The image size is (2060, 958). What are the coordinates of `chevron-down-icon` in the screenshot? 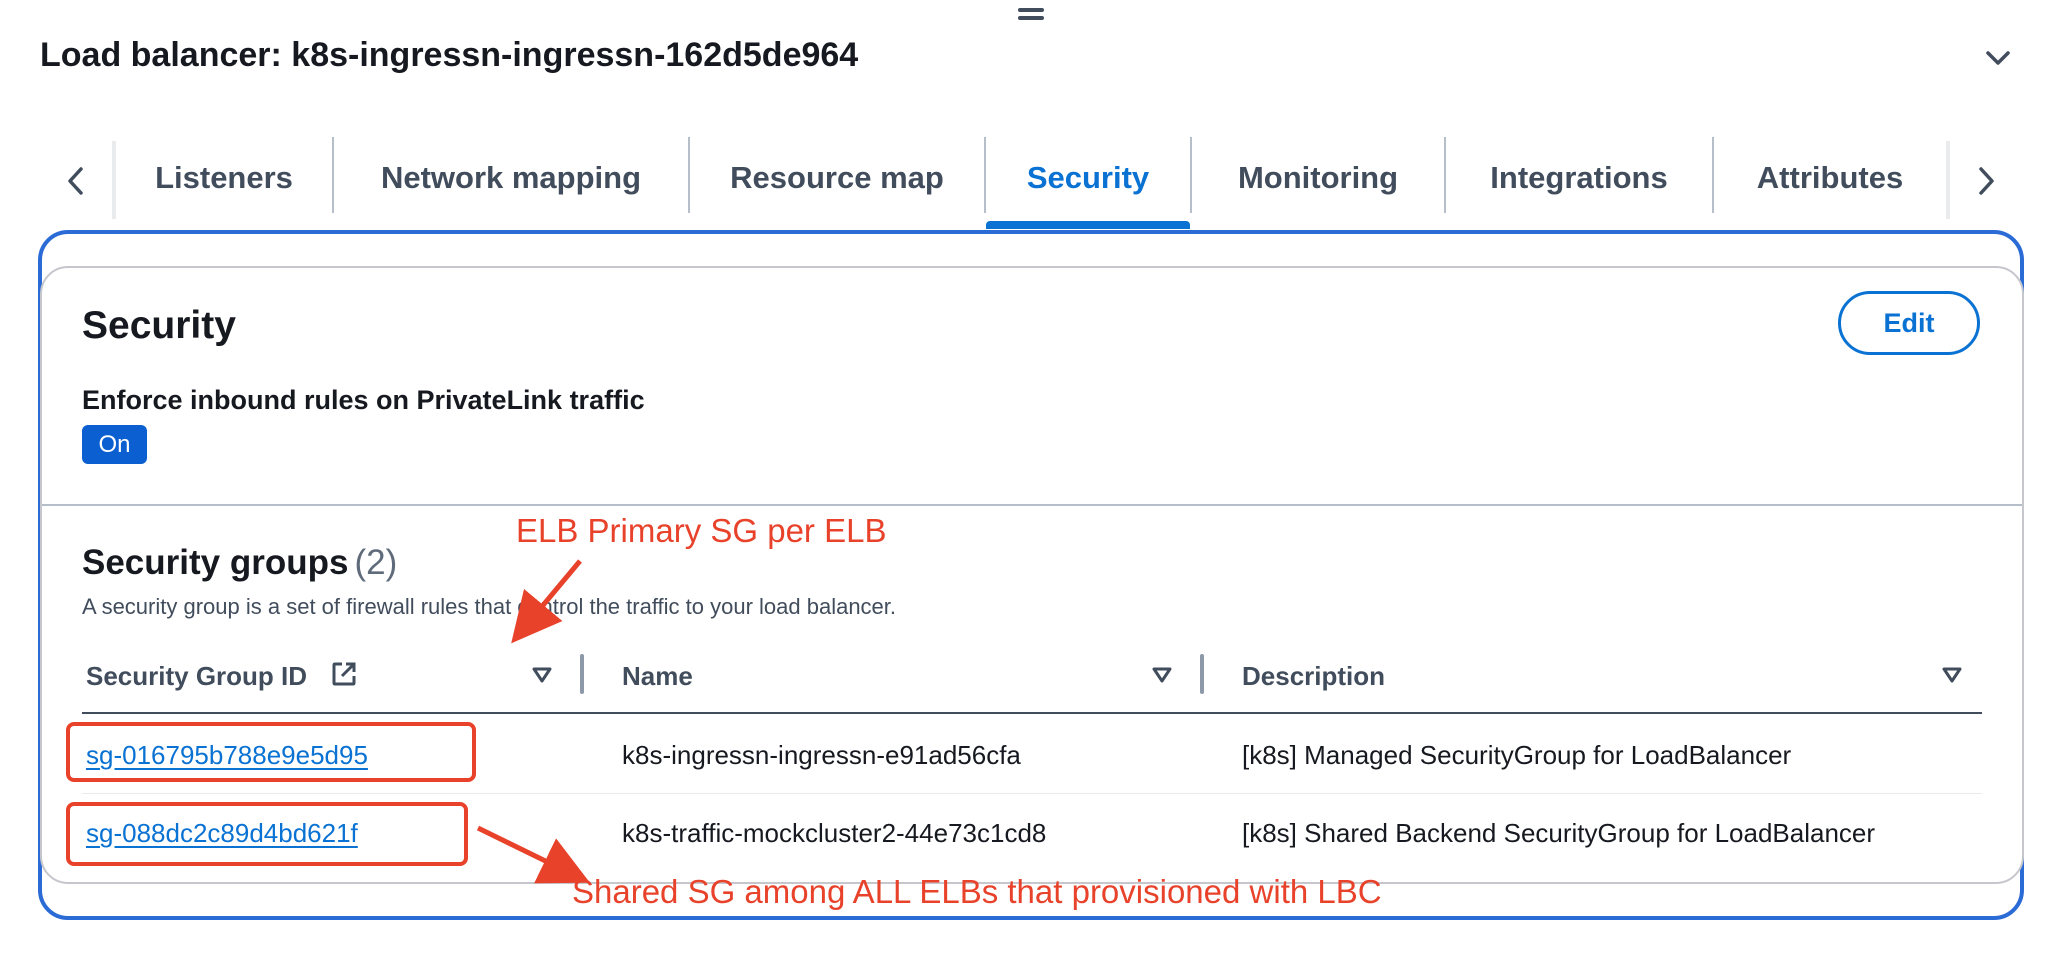 It's located at (1998, 58).